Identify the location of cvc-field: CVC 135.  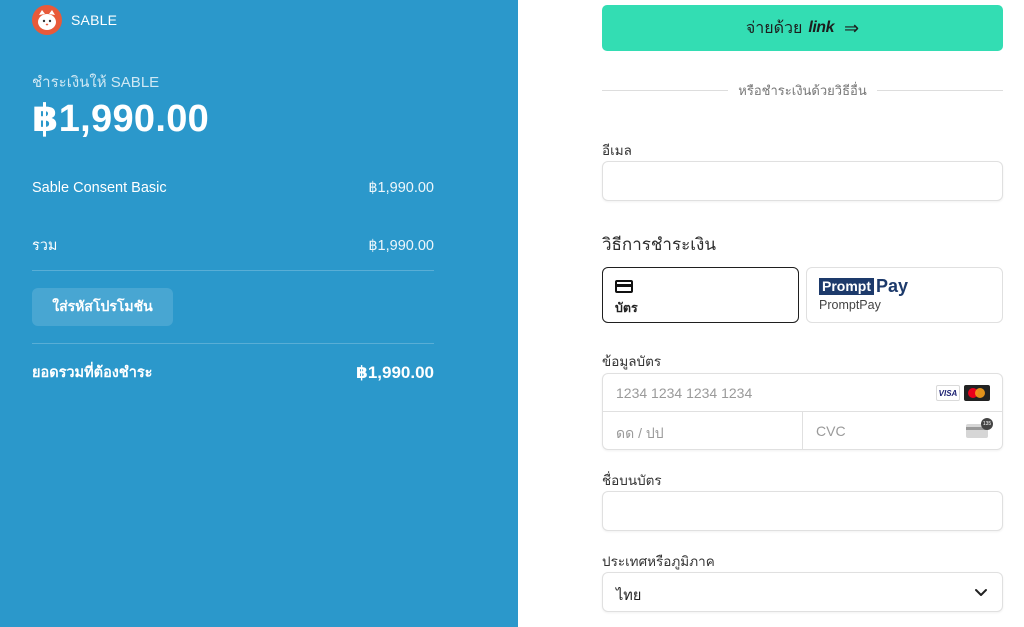
(902, 431).